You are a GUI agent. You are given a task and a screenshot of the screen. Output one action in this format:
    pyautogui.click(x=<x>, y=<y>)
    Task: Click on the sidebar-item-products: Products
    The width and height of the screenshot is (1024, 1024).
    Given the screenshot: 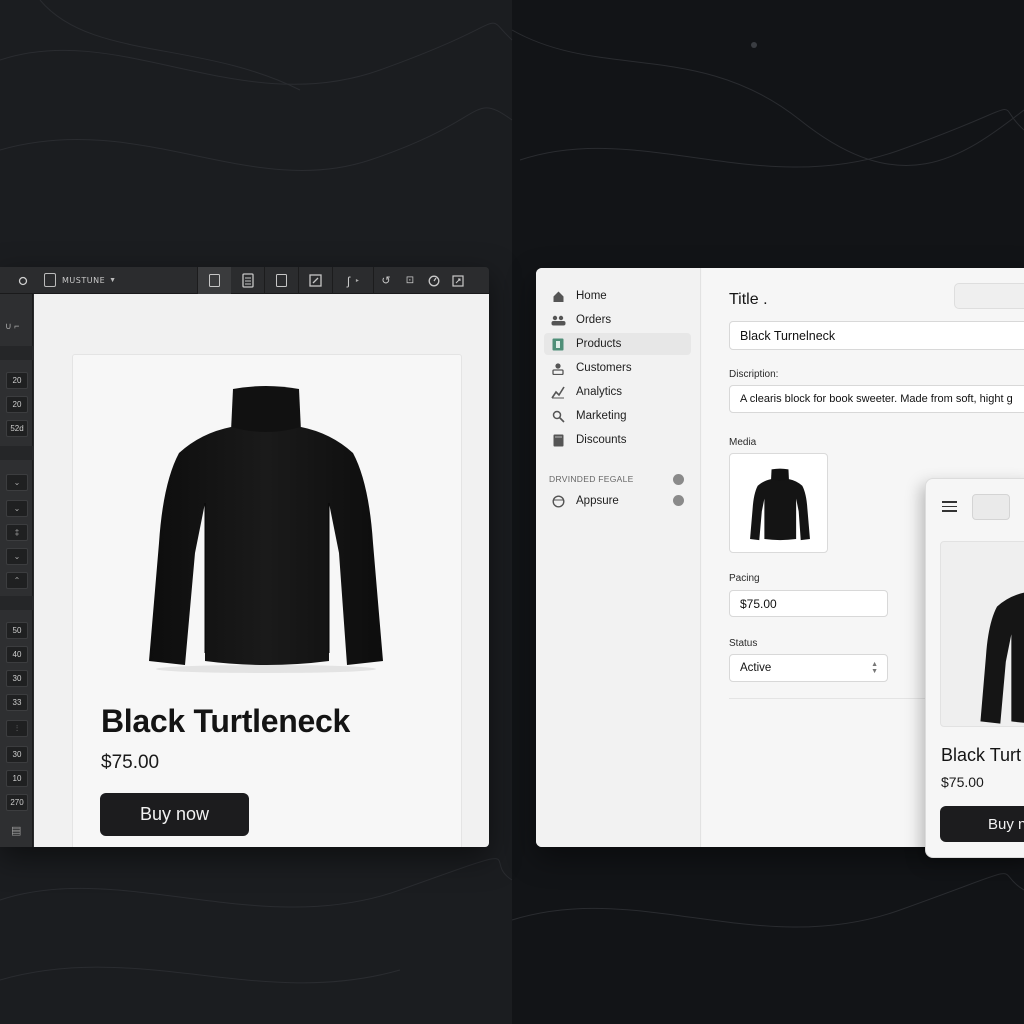 What is the action you would take?
    pyautogui.click(x=617, y=344)
    